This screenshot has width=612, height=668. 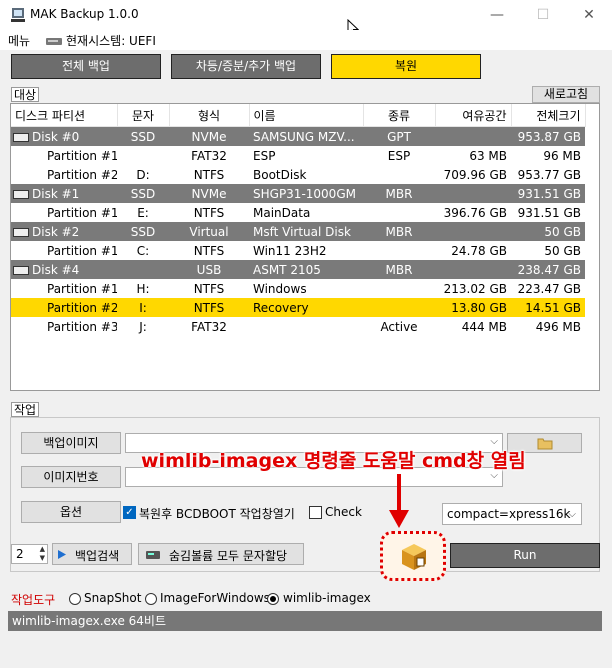 I want to click on cell-text: GPT, so click(x=399, y=136).